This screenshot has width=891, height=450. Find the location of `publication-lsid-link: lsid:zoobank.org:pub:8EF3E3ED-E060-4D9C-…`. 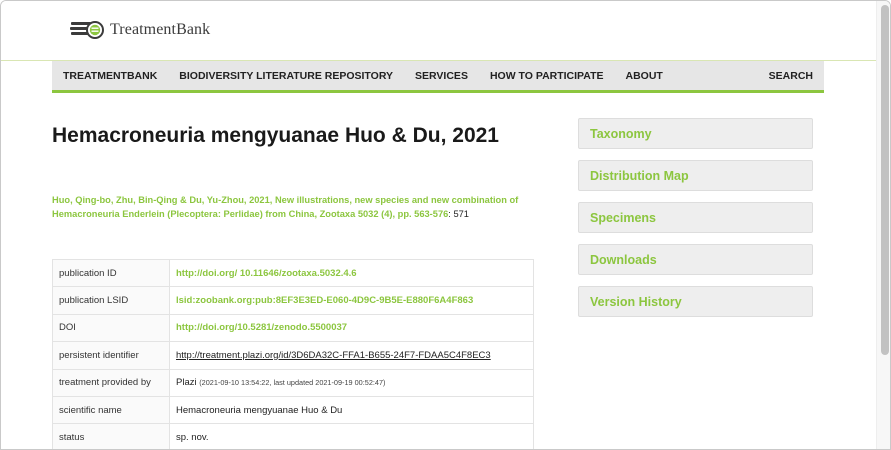

publication-lsid-link: lsid:zoobank.org:pub:8EF3E3ED-E060-4D9C-… is located at coordinates (324, 300).